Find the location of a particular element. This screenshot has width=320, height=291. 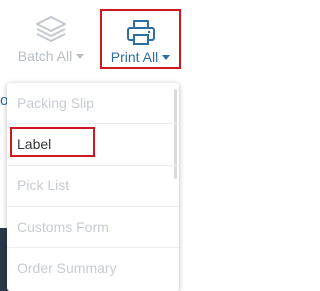

print-all-button: Print All is located at coordinates (140, 39).